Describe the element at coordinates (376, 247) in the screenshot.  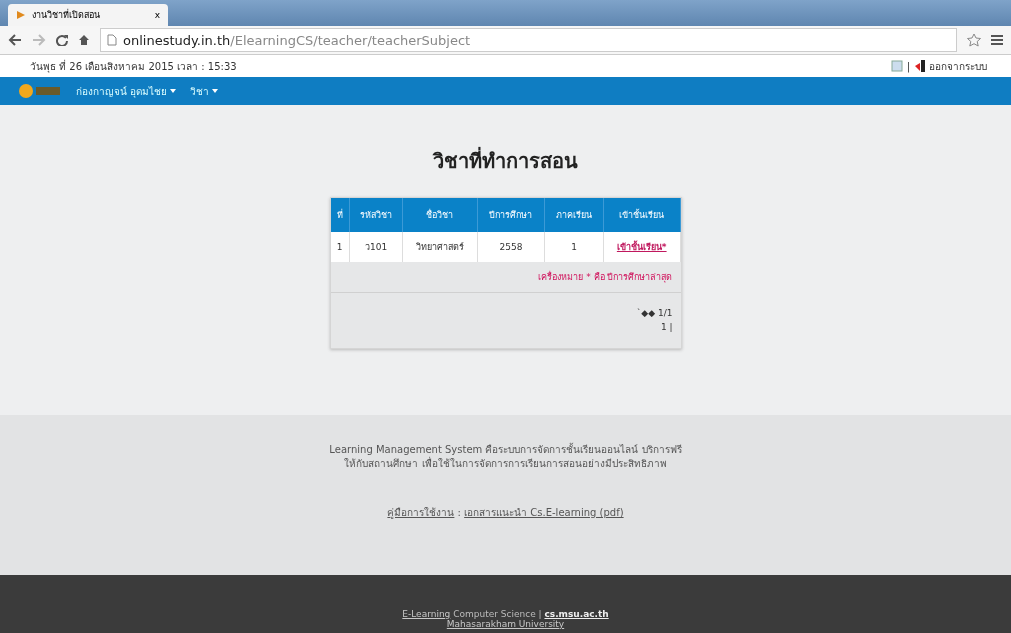
I see `table-cell: ว101` at that location.